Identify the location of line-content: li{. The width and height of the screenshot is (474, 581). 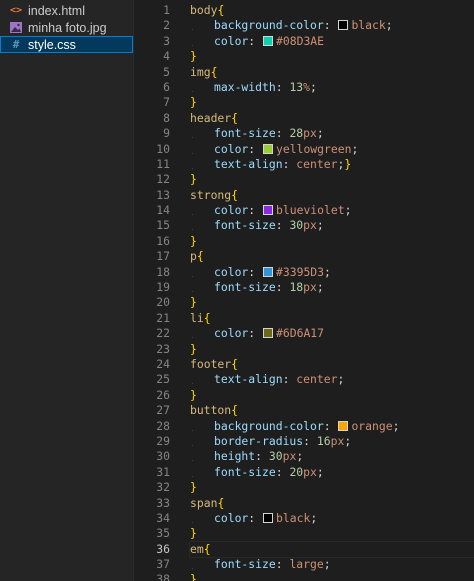
(332, 318).